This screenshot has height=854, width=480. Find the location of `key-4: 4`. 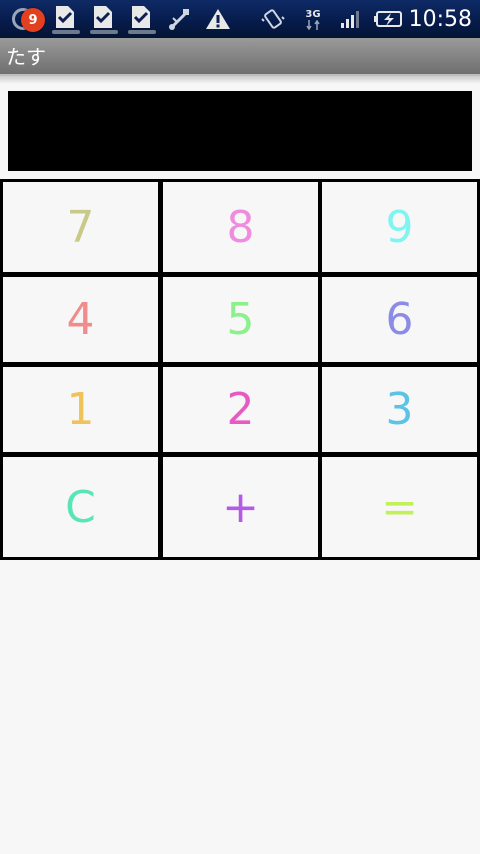

key-4: 4 is located at coordinates (80, 319).